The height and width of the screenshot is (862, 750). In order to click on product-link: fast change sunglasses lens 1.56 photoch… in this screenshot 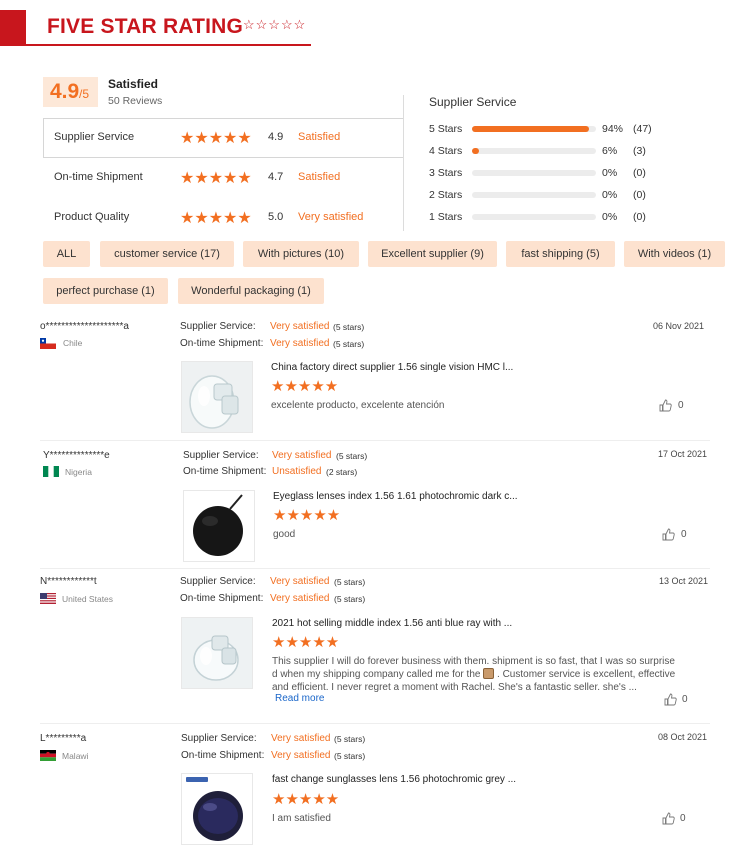, I will do `click(394, 779)`.